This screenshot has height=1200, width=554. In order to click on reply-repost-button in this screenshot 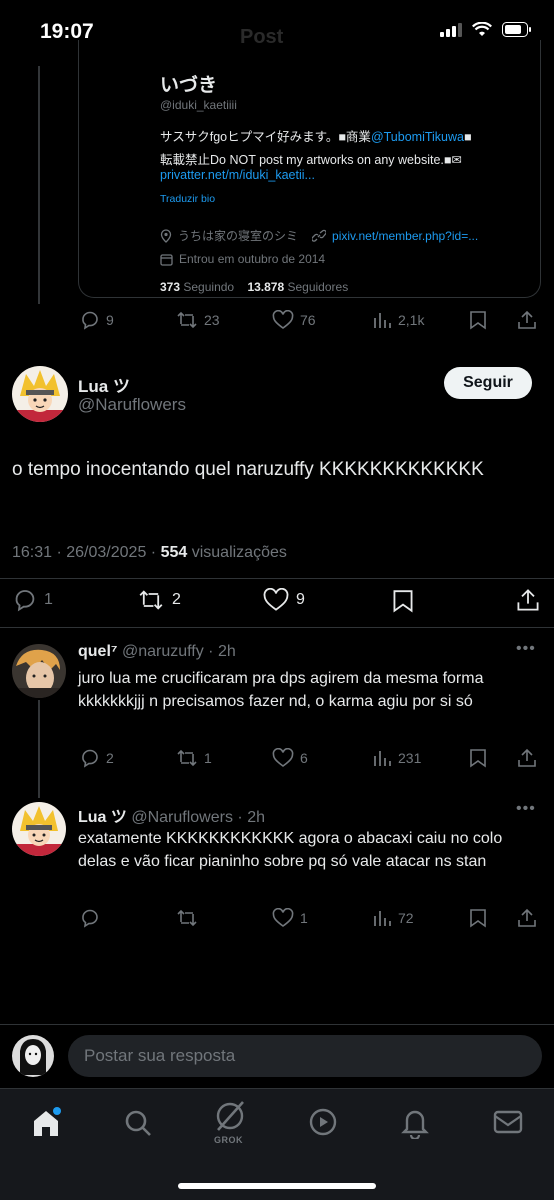, I will do `click(190, 918)`.